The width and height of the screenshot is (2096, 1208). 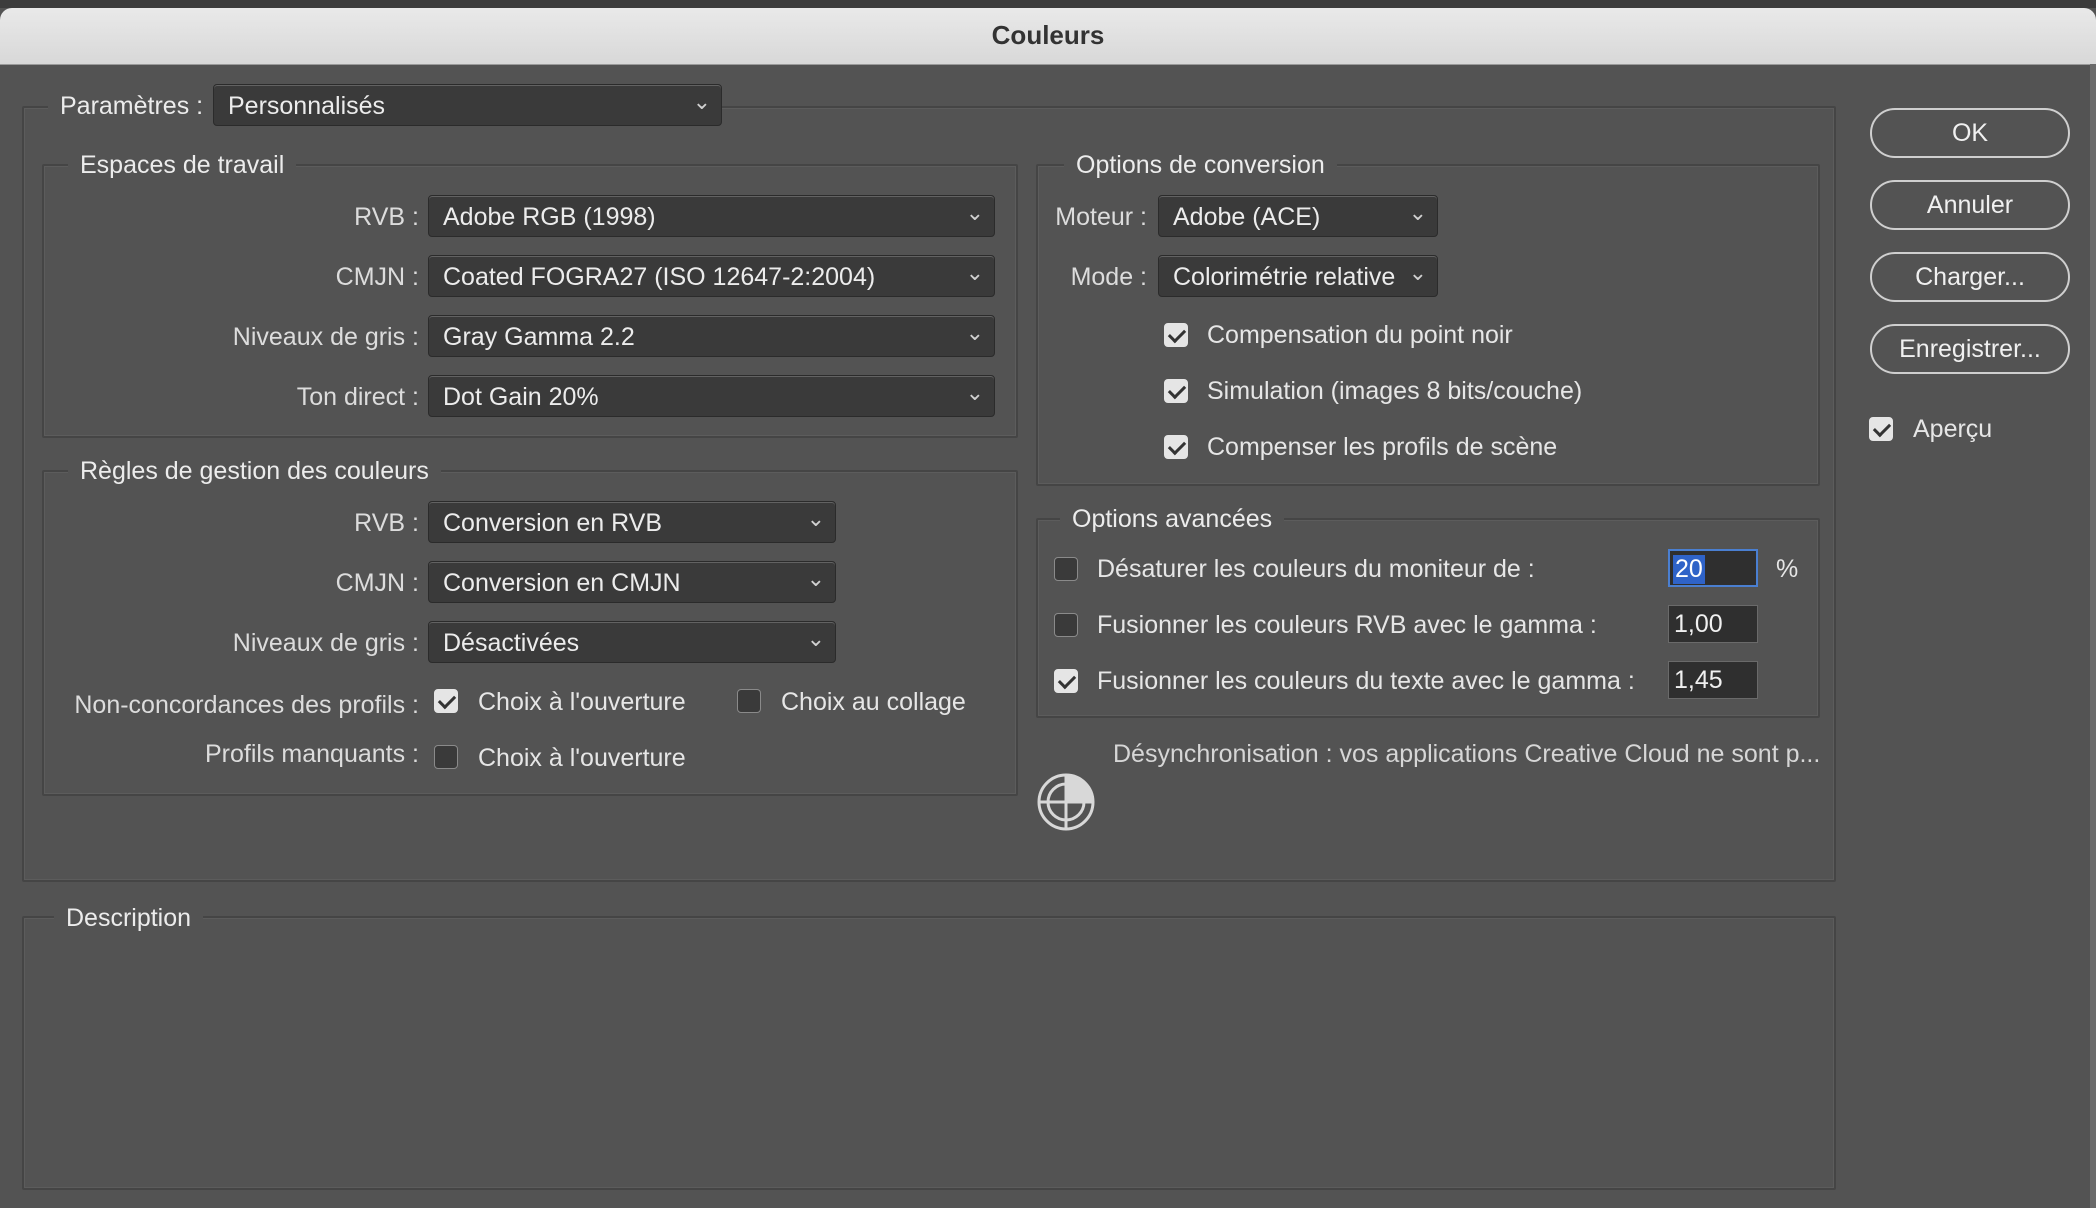 I want to click on mismatch-label: Non-concordances des profils :, so click(x=246, y=705).